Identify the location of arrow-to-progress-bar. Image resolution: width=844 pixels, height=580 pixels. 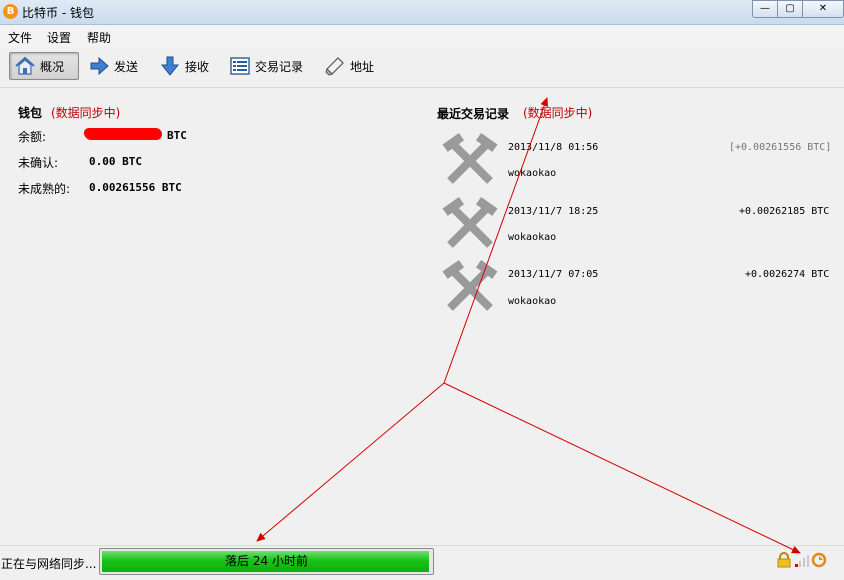
(350, 462).